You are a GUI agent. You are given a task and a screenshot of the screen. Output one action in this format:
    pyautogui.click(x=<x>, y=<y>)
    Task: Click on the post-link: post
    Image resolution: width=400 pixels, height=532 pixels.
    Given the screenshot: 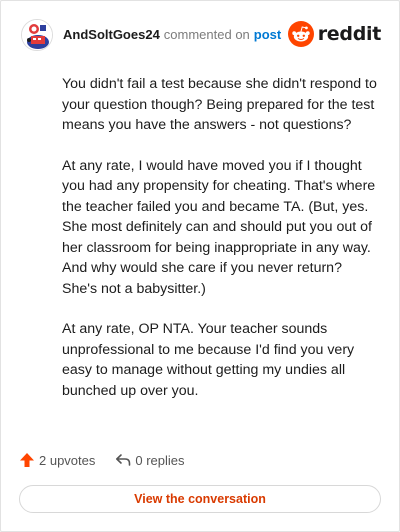 What is the action you would take?
    pyautogui.click(x=267, y=34)
    